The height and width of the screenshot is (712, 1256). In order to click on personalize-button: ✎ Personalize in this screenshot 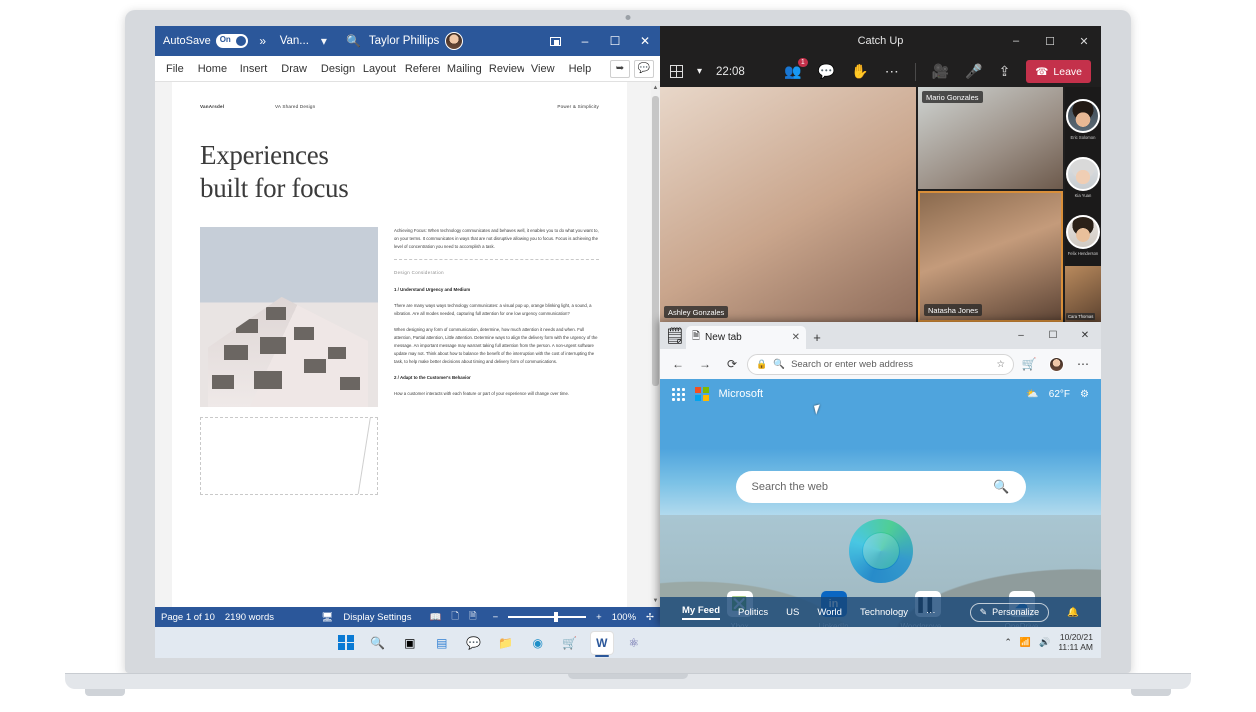, I will do `click(1009, 612)`.